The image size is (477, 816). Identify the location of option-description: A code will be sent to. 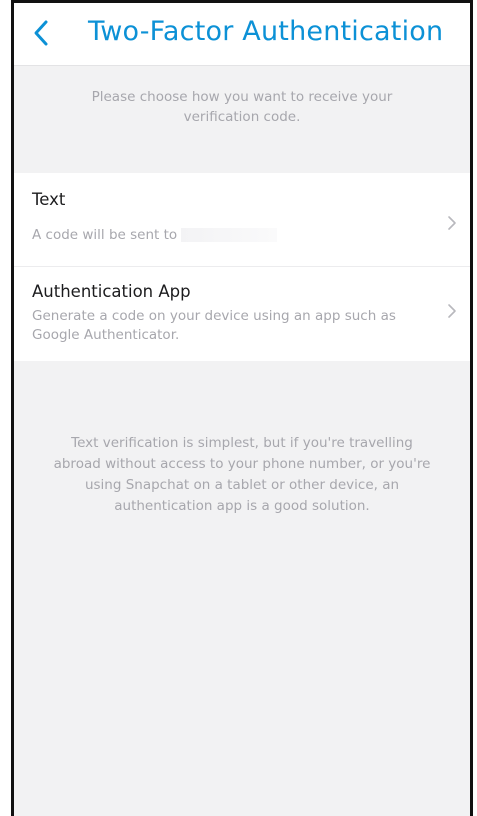
(229, 235).